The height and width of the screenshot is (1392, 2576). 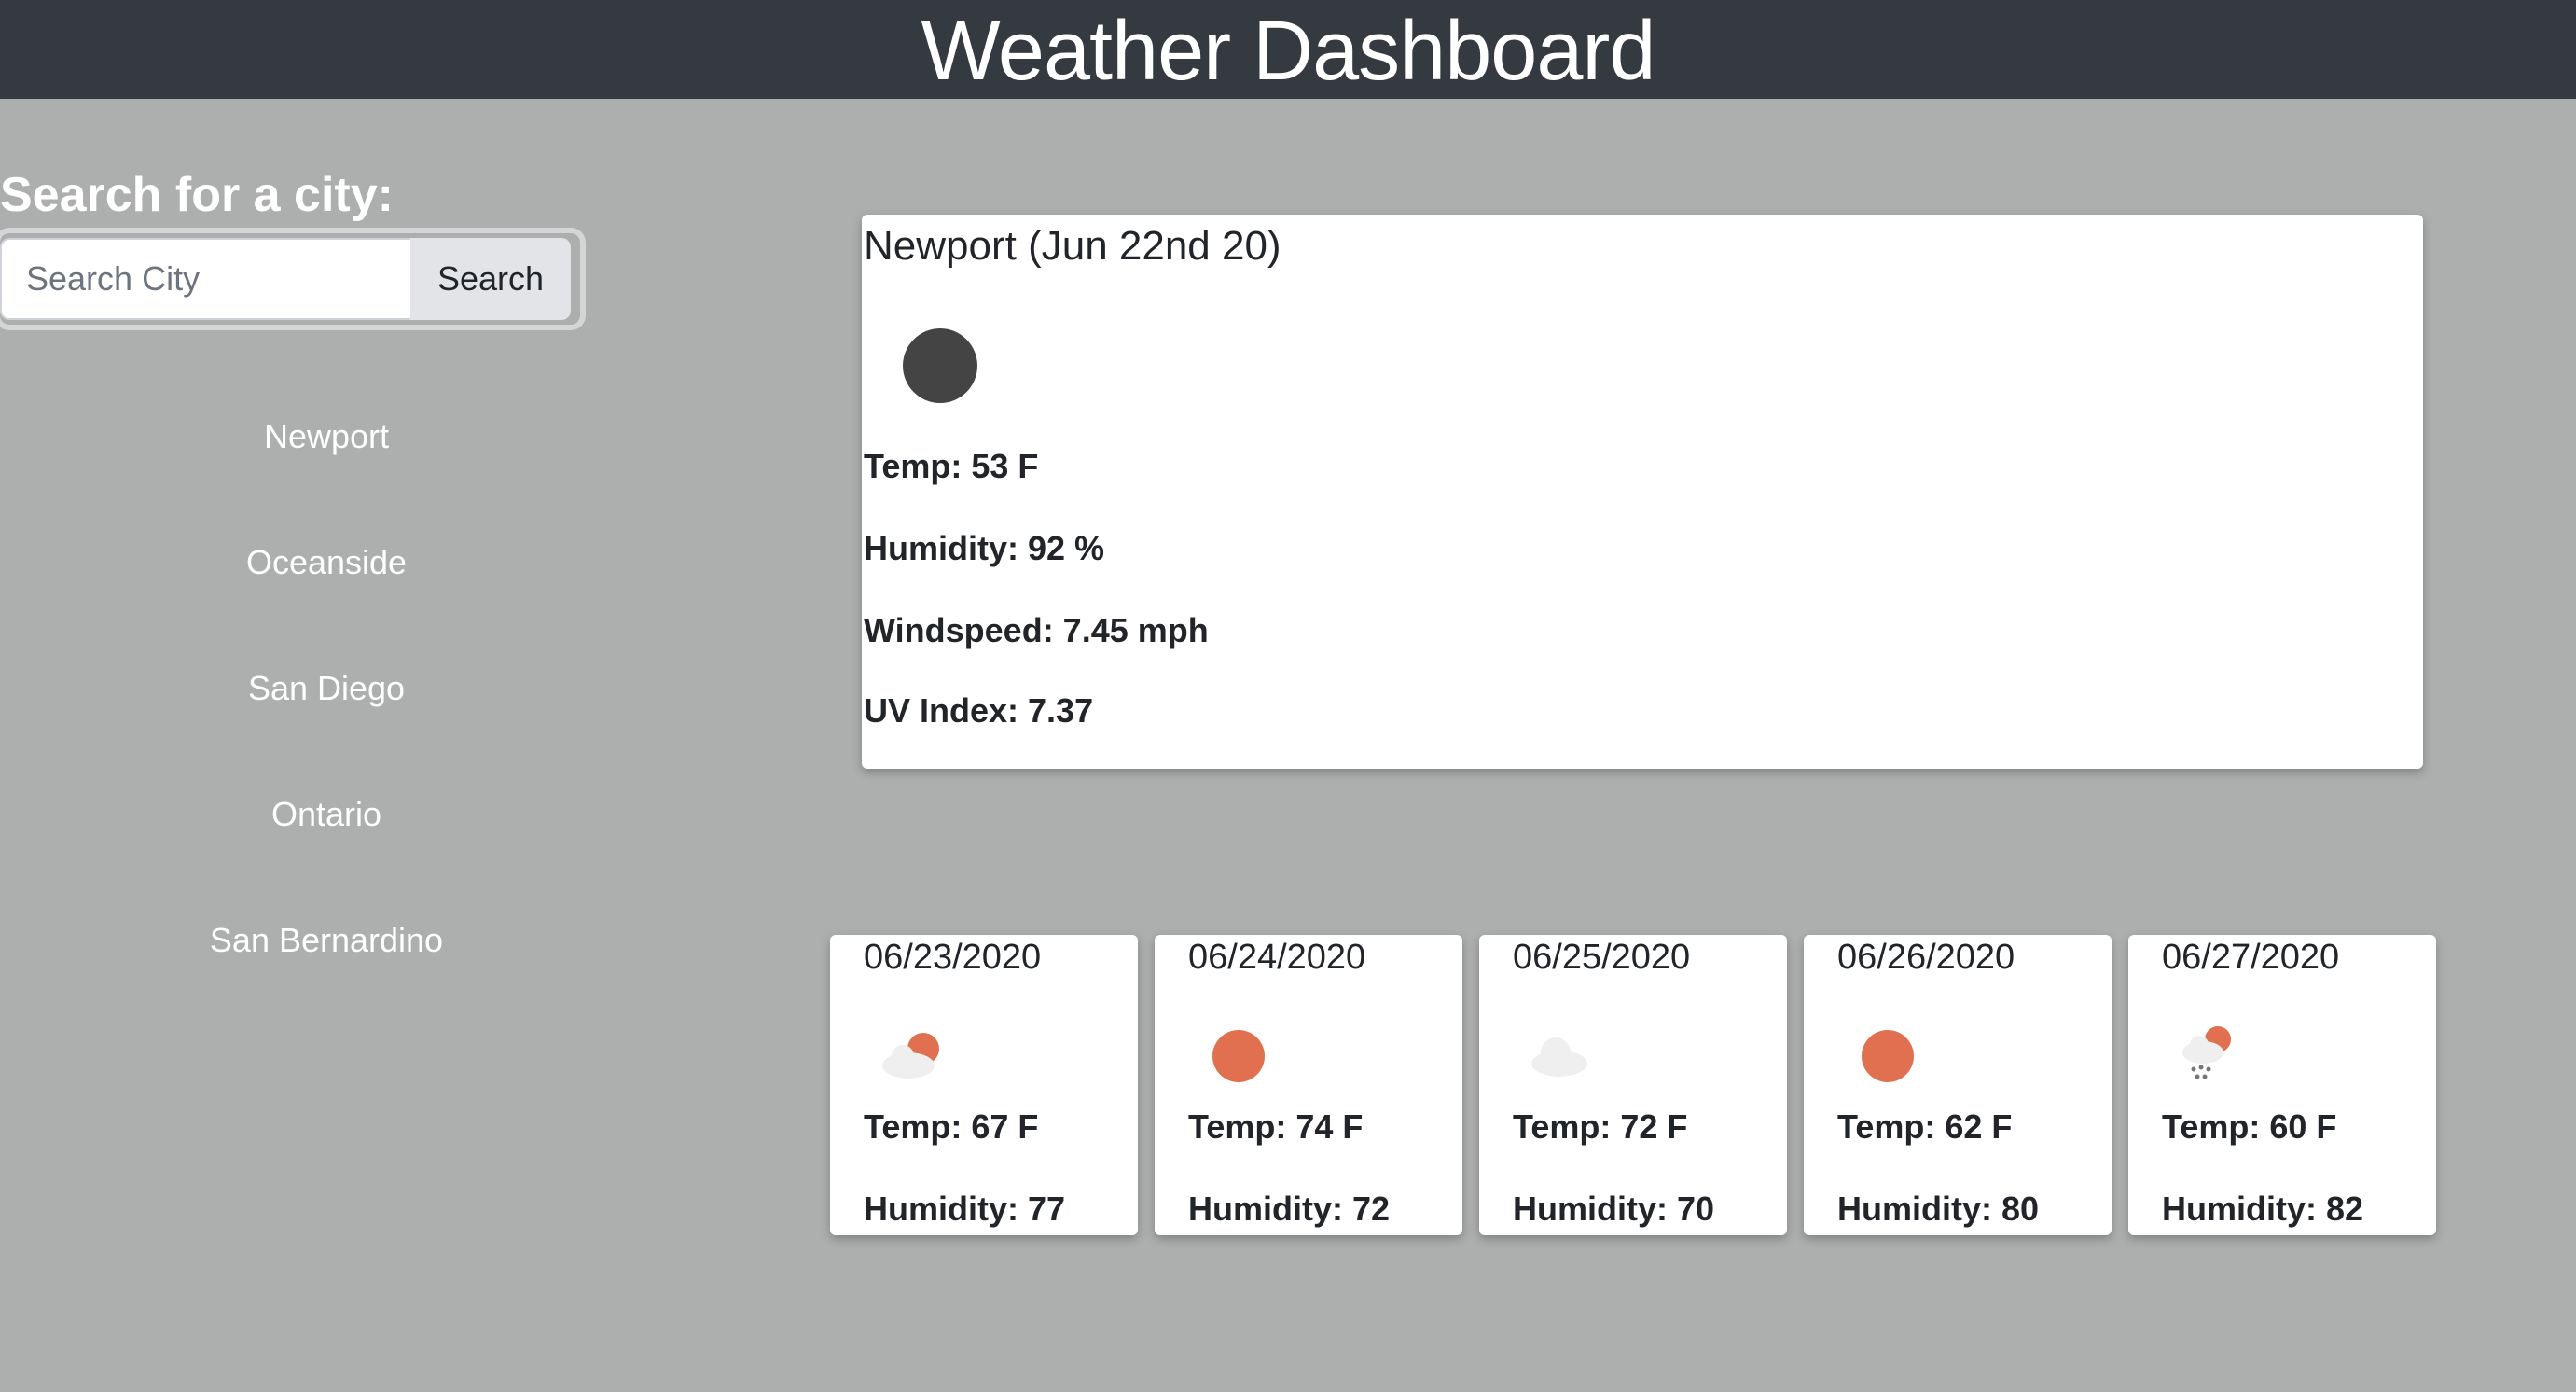 I want to click on current-uv-index: UV Index: 7.37, so click(x=979, y=710).